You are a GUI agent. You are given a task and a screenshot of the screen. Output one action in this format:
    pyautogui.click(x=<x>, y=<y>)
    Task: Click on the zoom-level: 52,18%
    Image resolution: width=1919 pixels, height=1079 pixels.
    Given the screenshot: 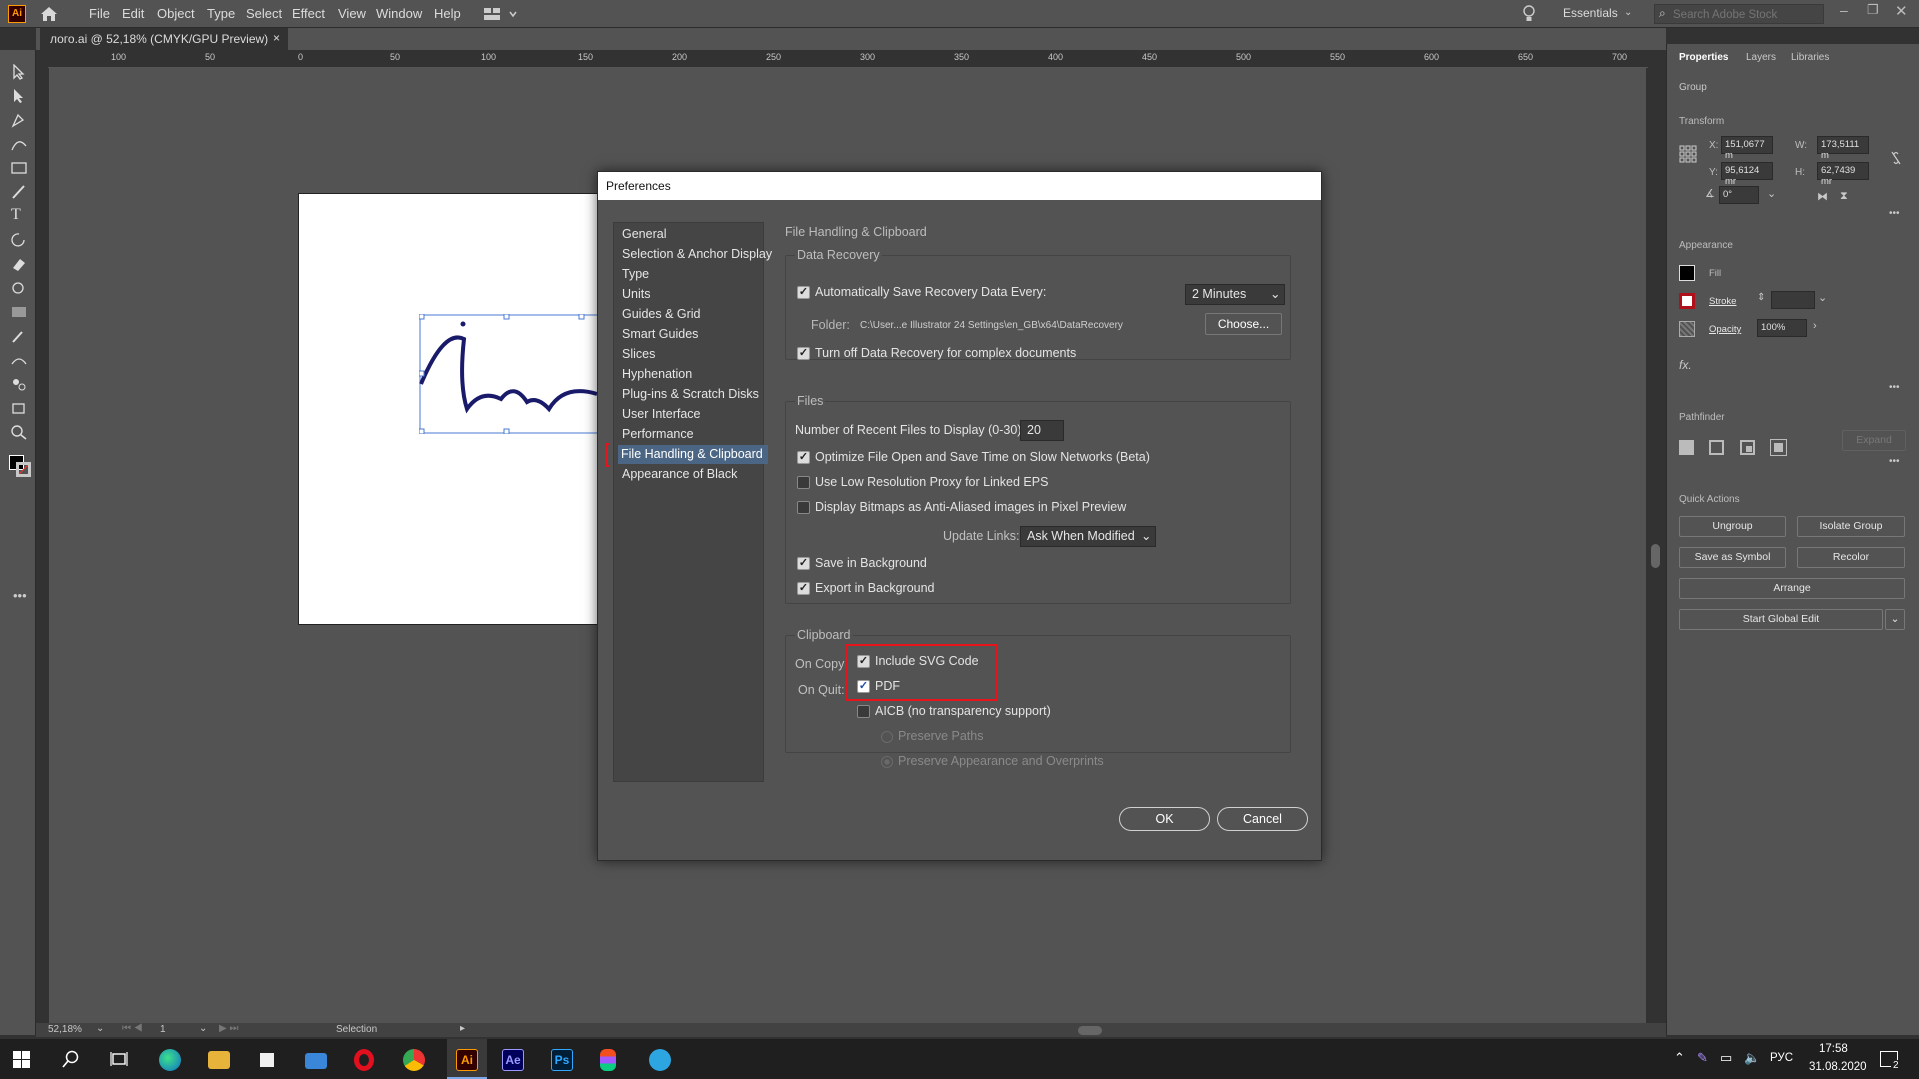 What is the action you would take?
    pyautogui.click(x=65, y=1029)
    